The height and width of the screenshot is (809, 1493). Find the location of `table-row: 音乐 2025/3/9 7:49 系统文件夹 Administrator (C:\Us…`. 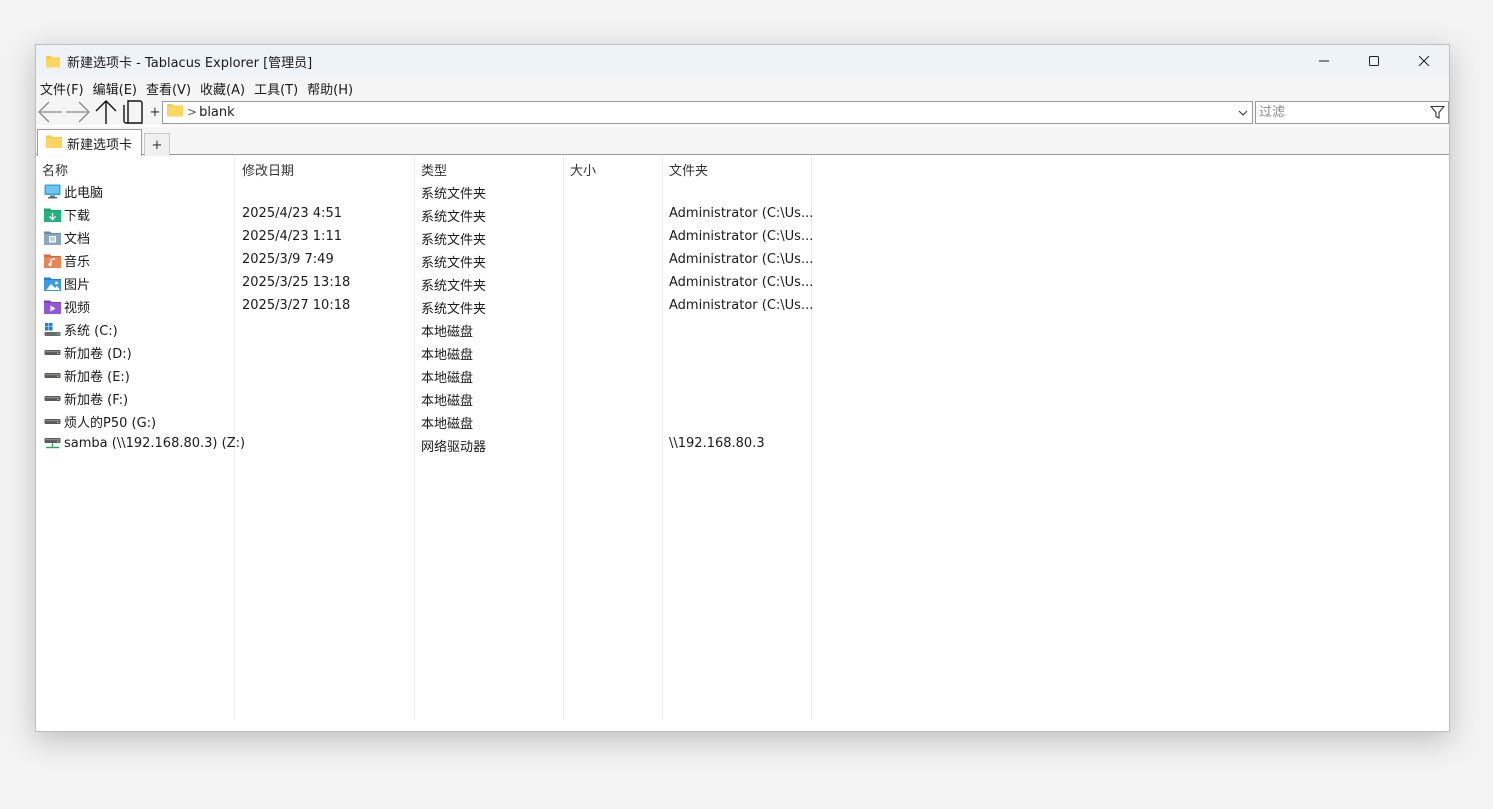

table-row: 音乐 2025/3/9 7:49 系统文件夹 Administrator (C:\Us… is located at coordinates (742, 260).